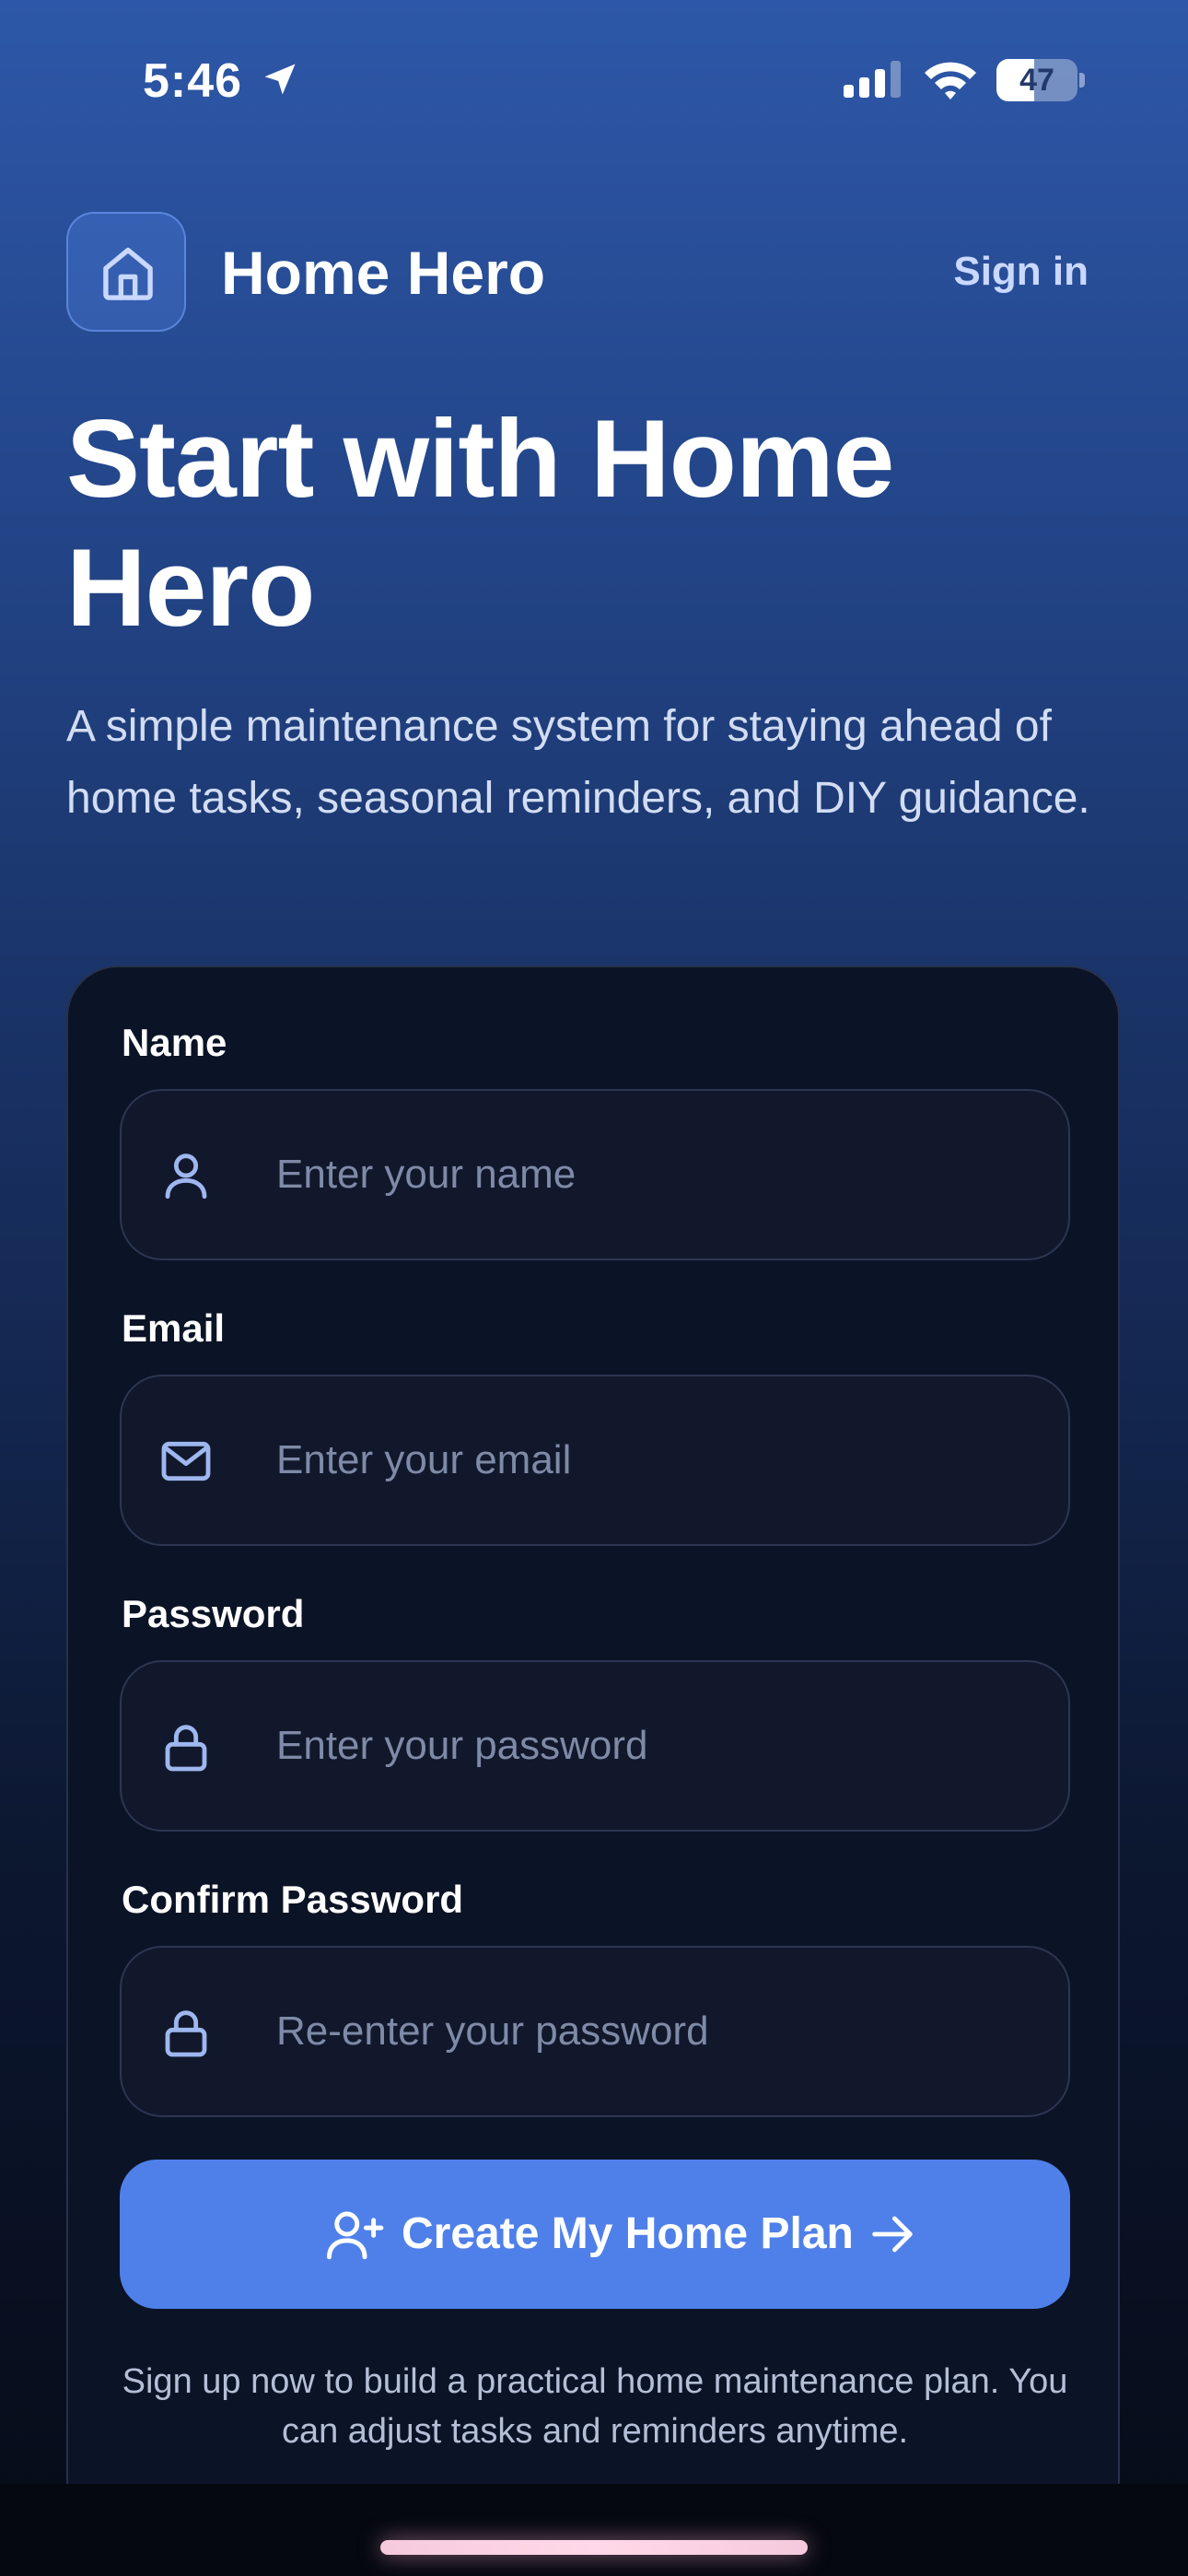 Image resolution: width=1188 pixels, height=2576 pixels. What do you see at coordinates (654, 1746) in the screenshot?
I see `password-input` at bounding box center [654, 1746].